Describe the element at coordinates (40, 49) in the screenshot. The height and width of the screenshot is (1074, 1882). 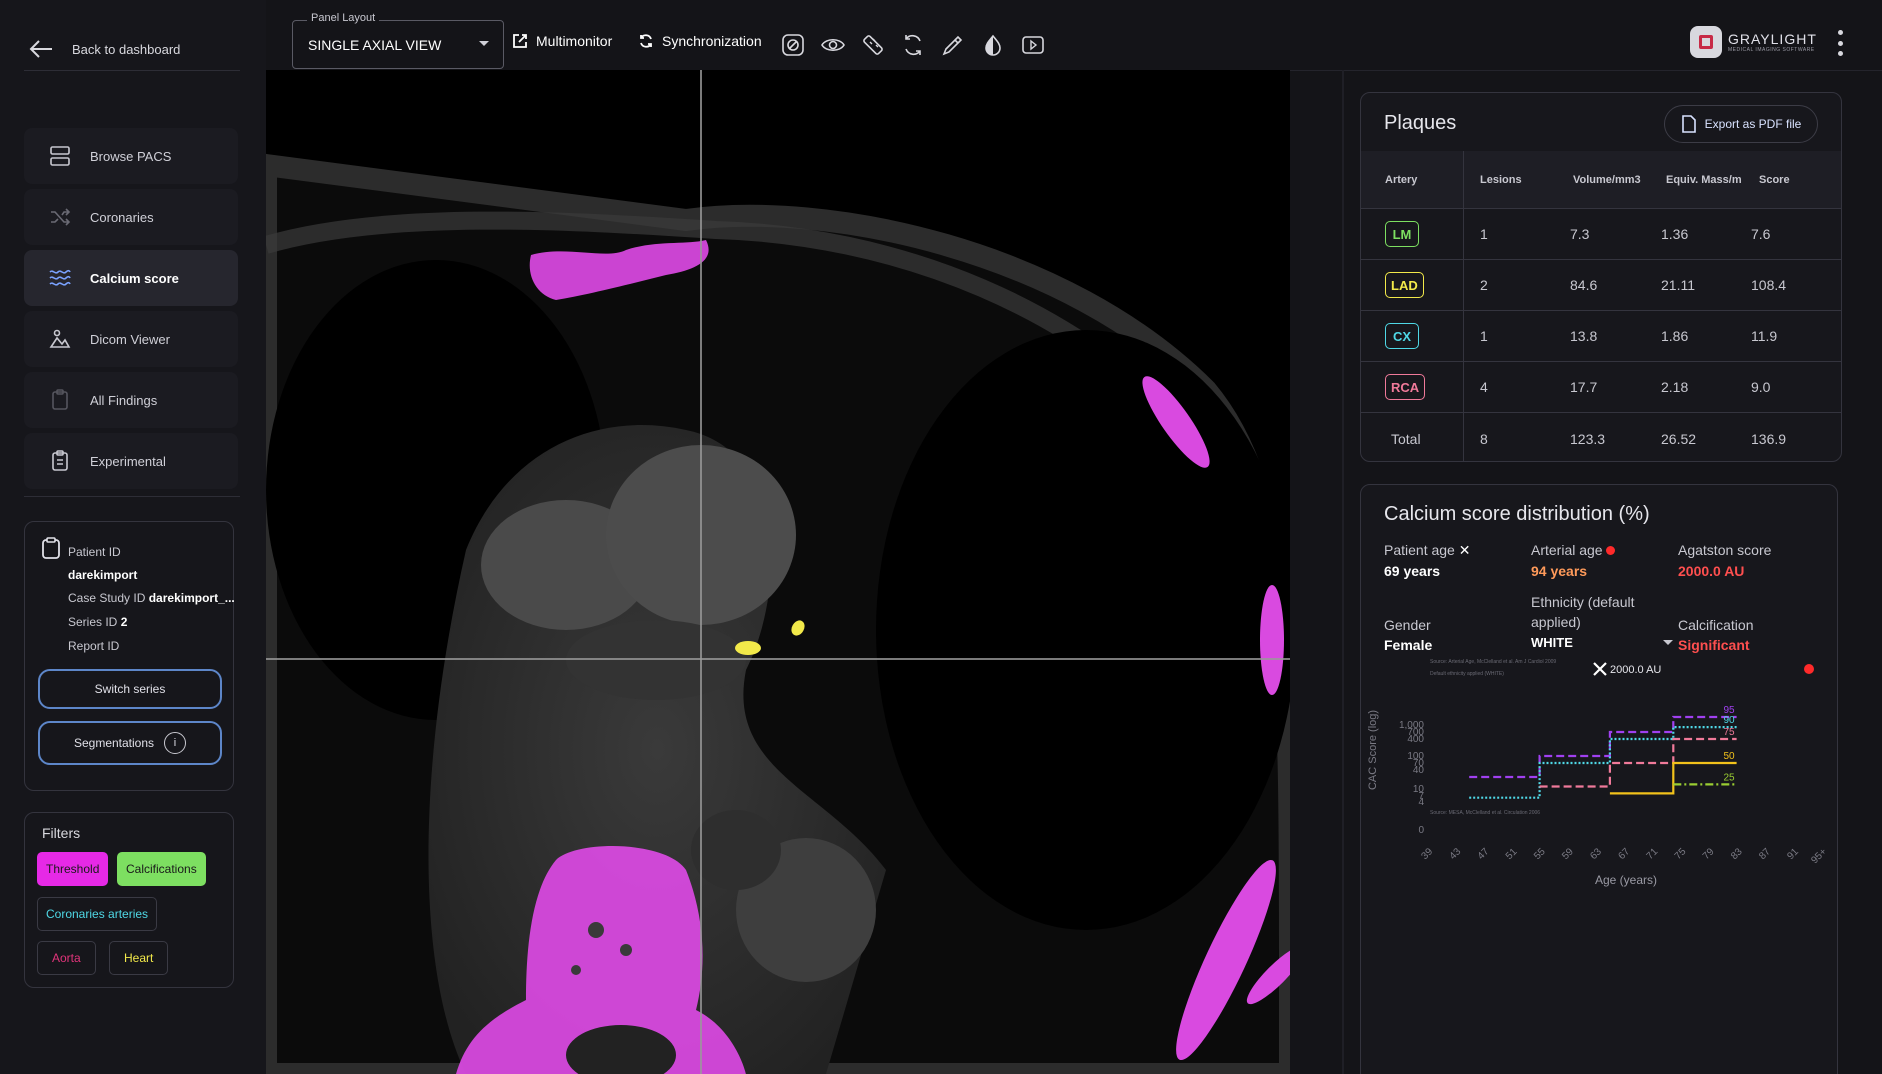
I see `arrow-left-icon` at that location.